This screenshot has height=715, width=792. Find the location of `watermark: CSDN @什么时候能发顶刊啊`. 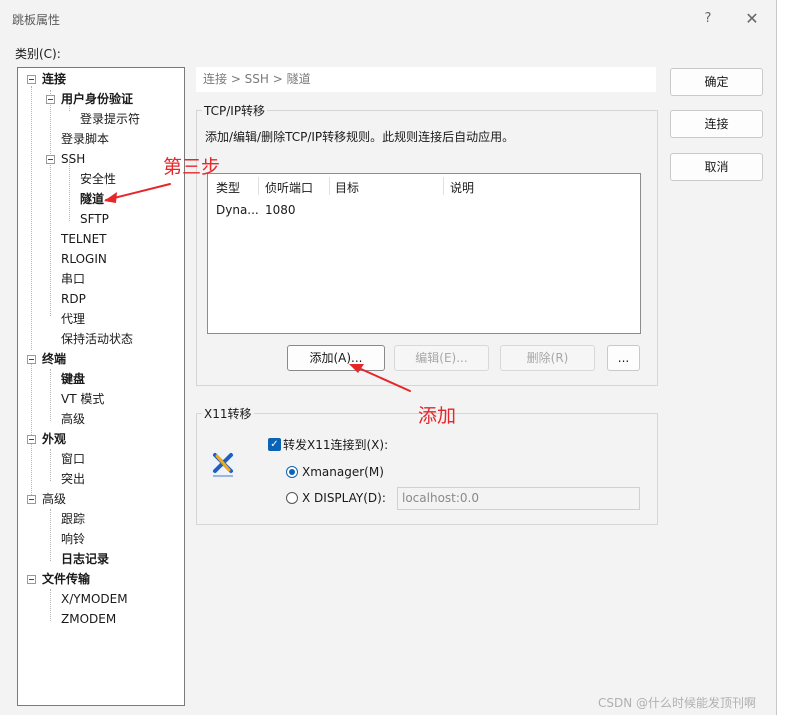

watermark: CSDN @什么时候能发顶刊啊 is located at coordinates (677, 703).